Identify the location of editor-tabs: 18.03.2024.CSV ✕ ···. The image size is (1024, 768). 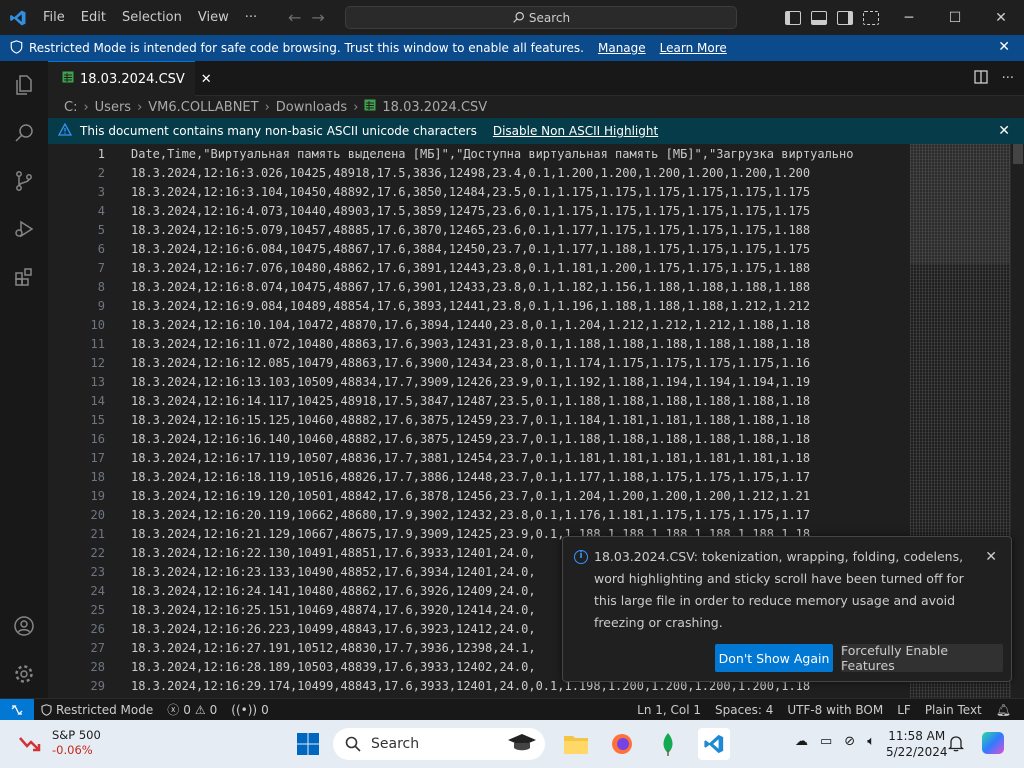
(536, 78).